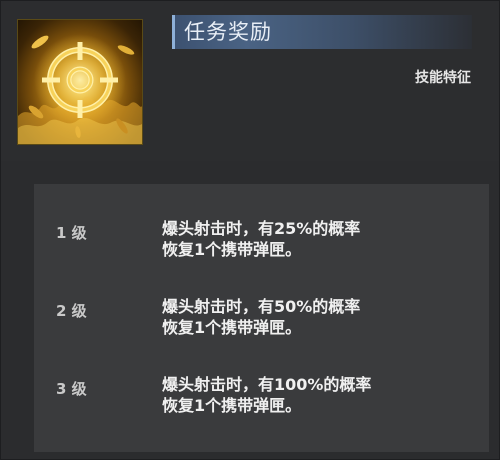 The image size is (500, 460). Describe the element at coordinates (71, 389) in the screenshot. I see `level-number: 3 级` at that location.